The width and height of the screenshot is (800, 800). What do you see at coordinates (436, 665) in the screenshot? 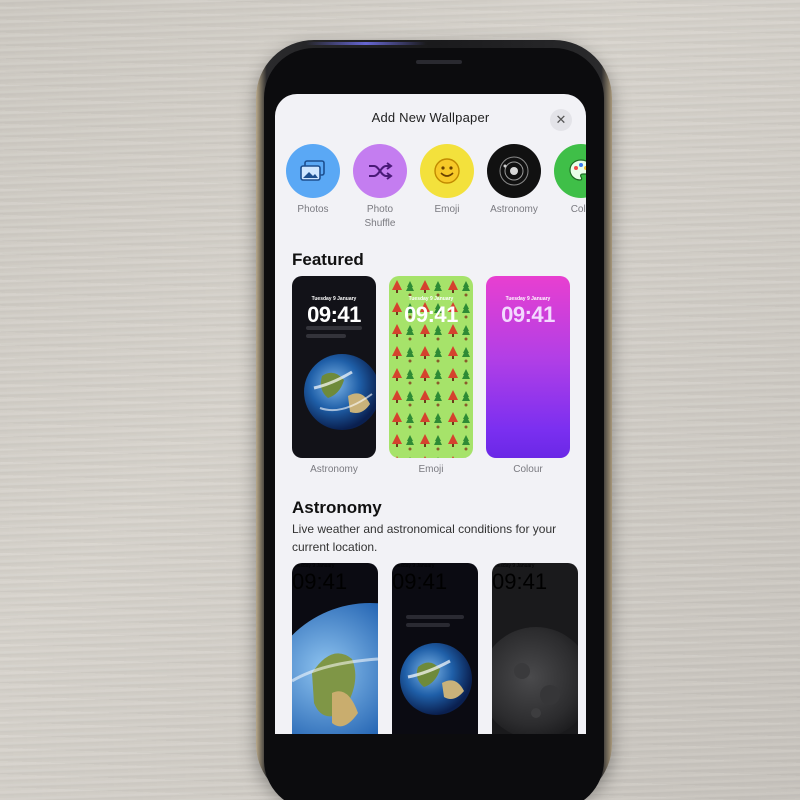
I see `earth-image` at bounding box center [436, 665].